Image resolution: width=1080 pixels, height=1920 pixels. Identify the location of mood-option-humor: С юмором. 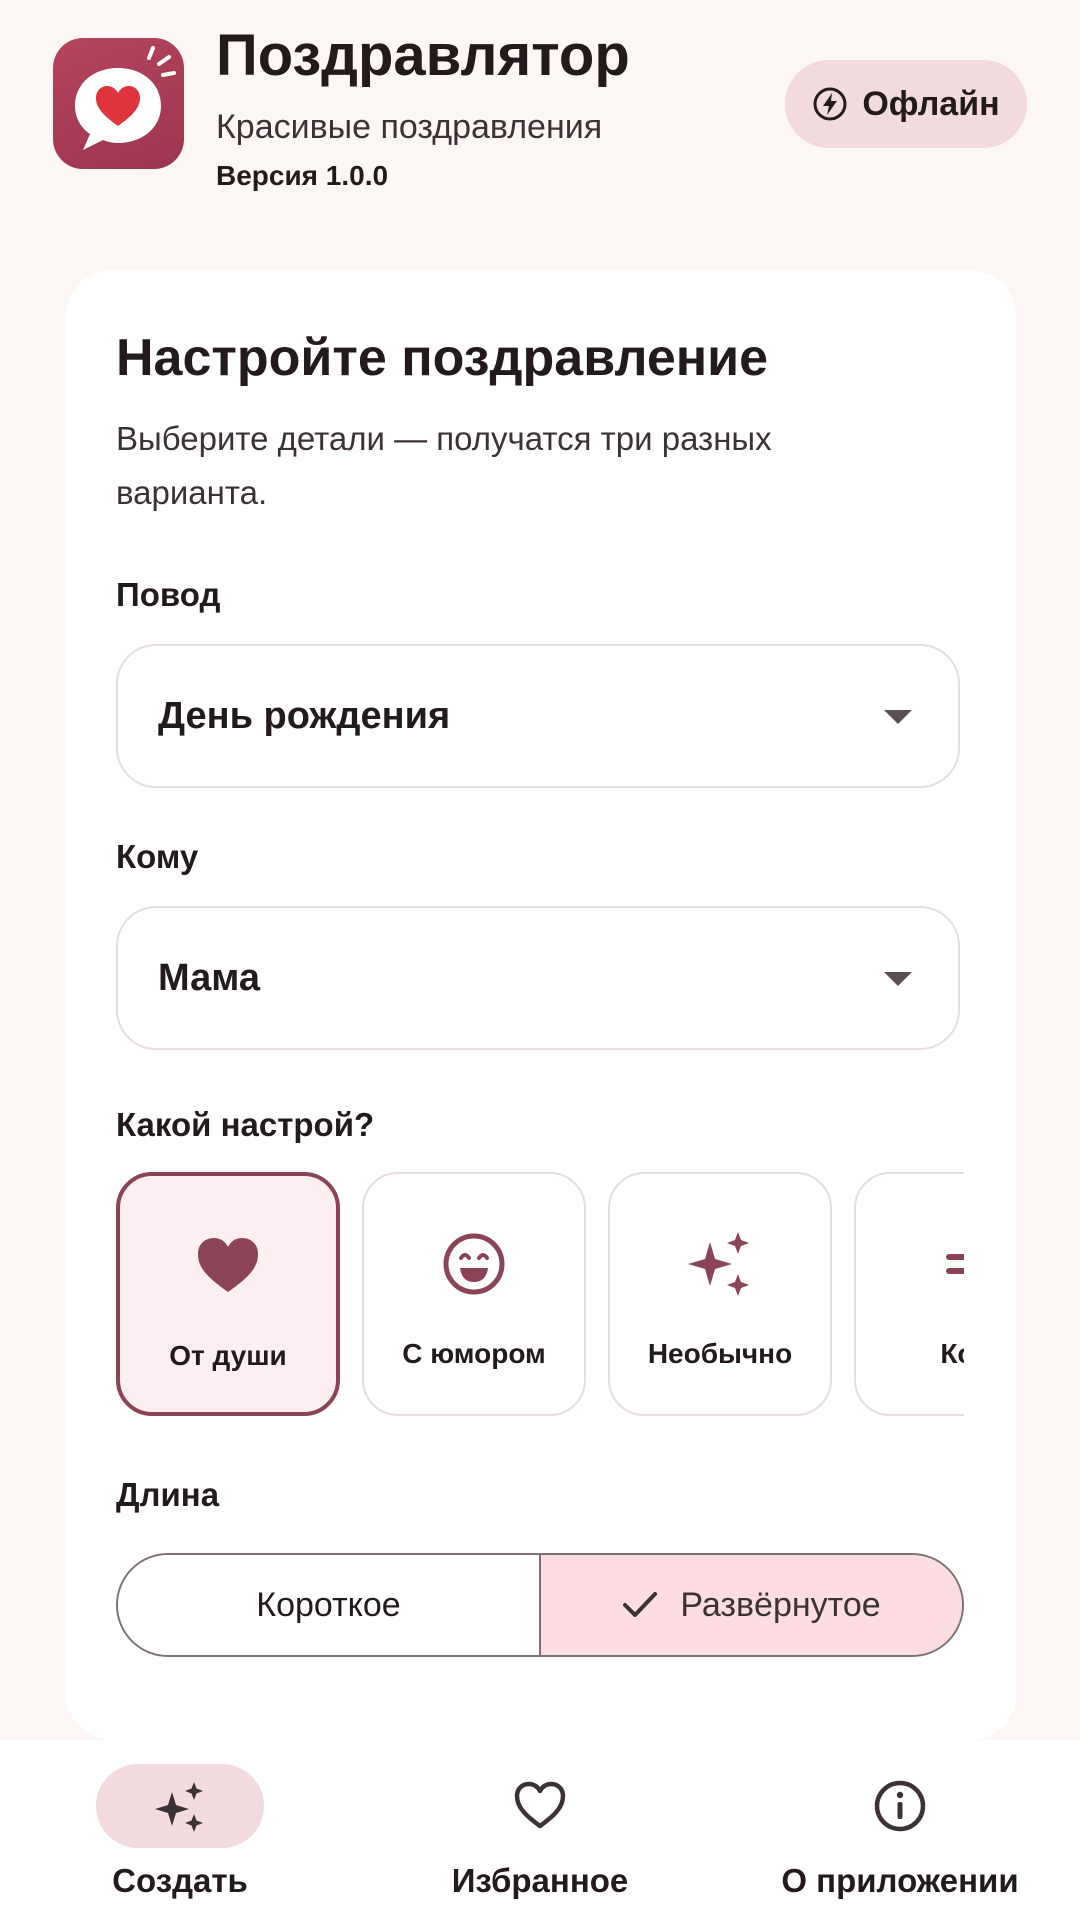
(474, 1294).